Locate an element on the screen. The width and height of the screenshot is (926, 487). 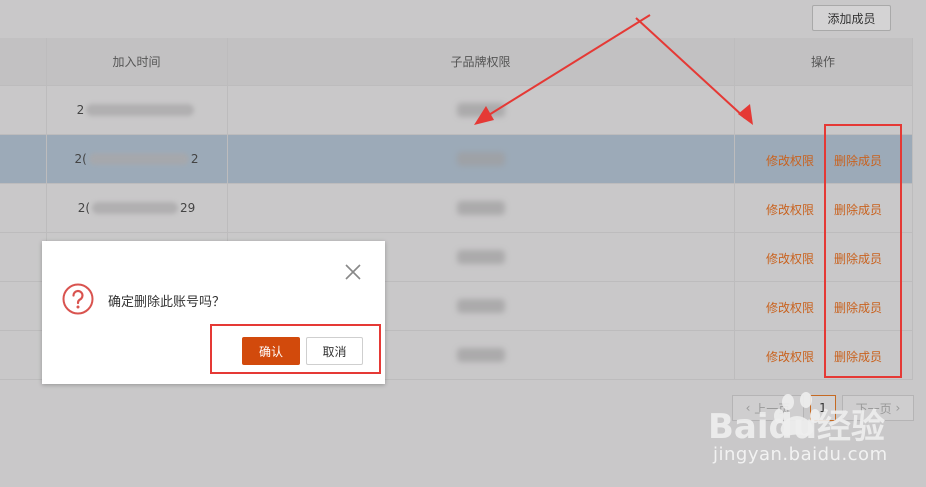
watermark-url: jingyan.baidu.com is located at coordinates (800, 454).